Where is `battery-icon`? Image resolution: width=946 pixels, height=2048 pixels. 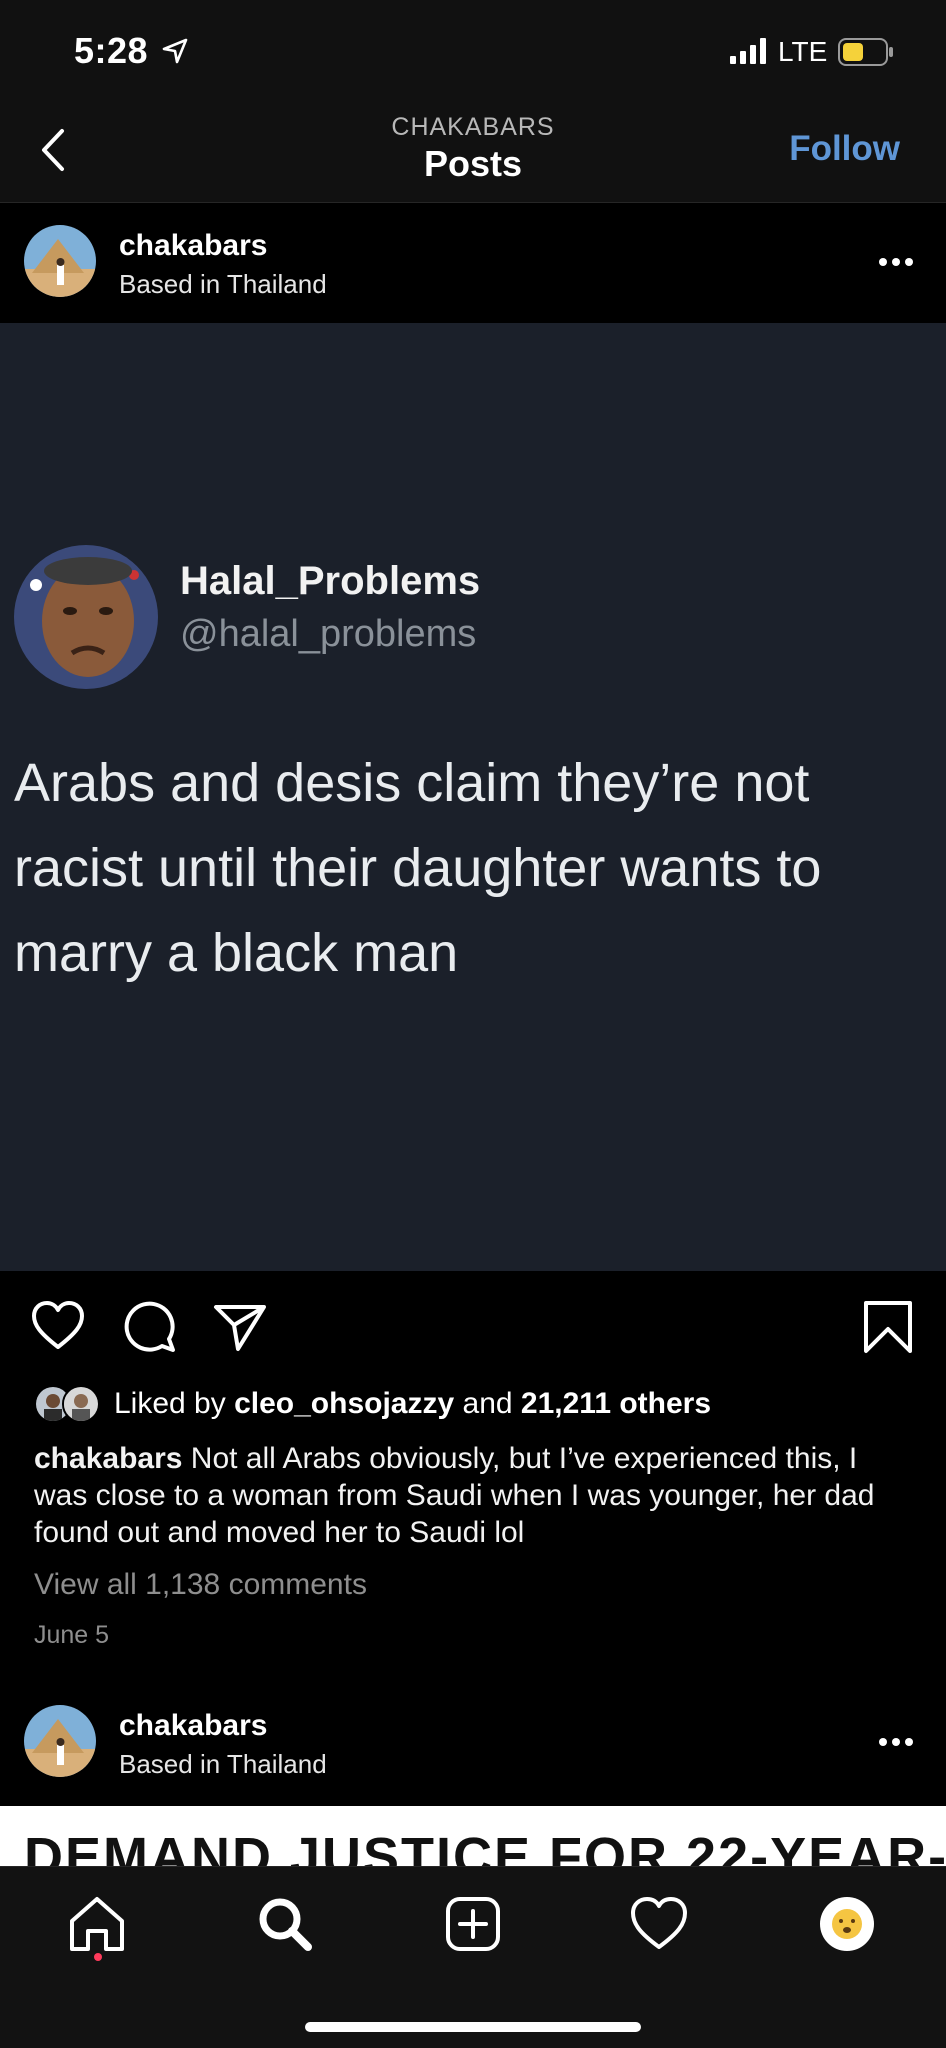
battery-icon is located at coordinates (865, 52).